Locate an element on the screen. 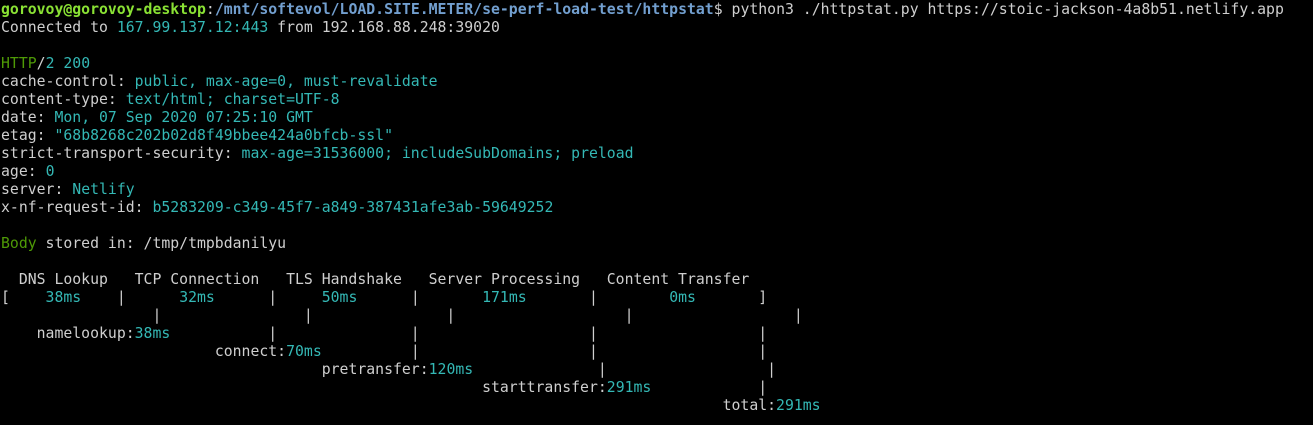 This screenshot has width=1313, height=425. body-path: stored in: /tmp/tmpbdanilyu is located at coordinates (161, 243).